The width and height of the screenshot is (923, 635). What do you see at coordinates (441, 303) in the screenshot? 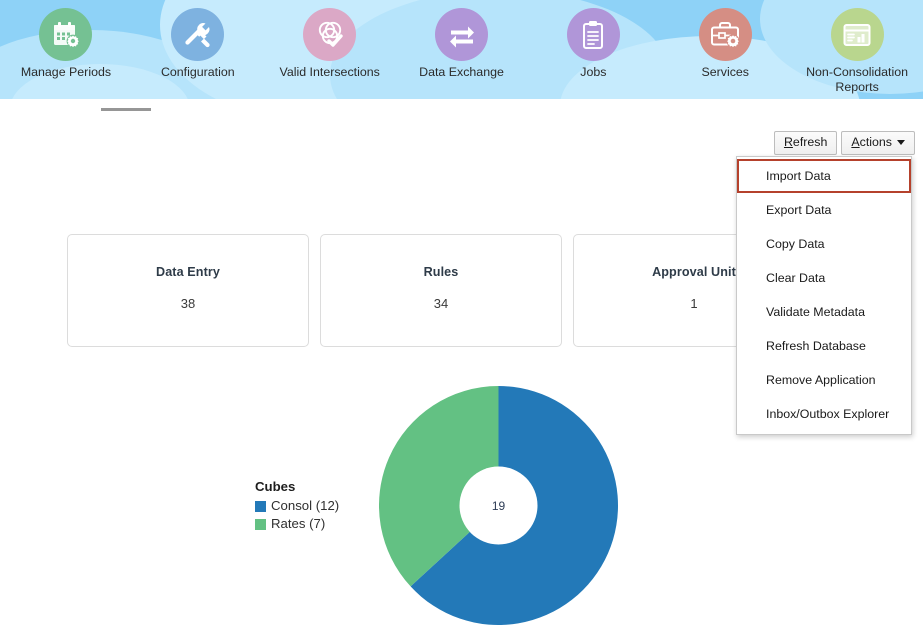
I see `metric-card-value: 34` at bounding box center [441, 303].